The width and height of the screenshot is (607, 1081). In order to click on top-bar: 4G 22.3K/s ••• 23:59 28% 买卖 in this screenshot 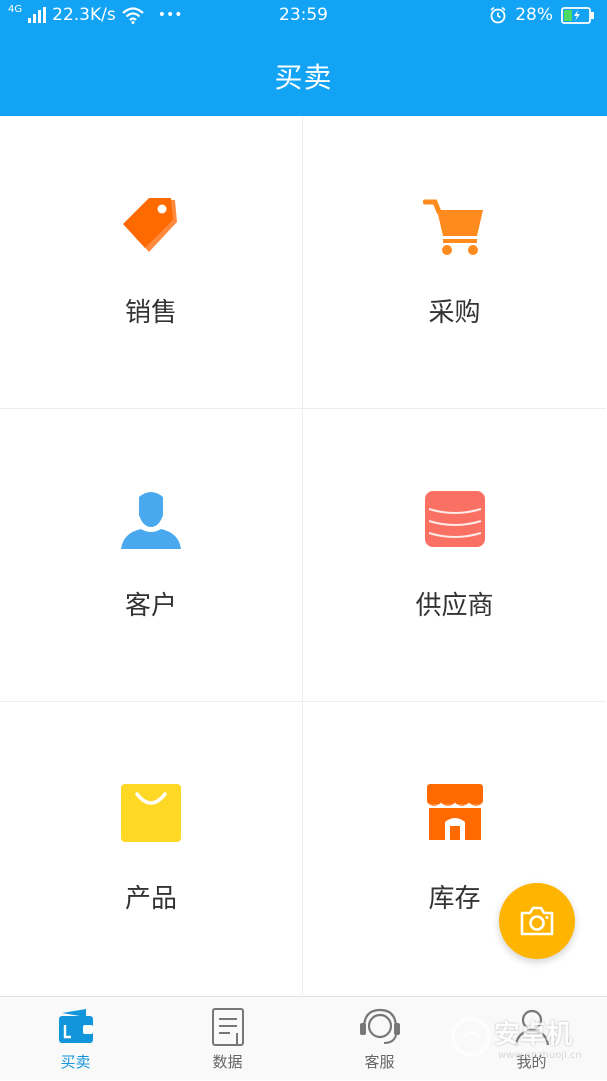, I will do `click(303, 58)`.